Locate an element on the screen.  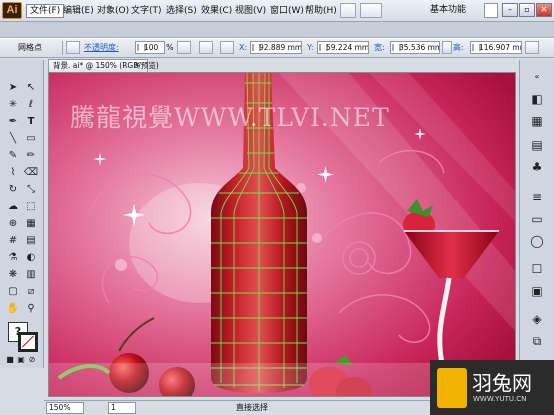
brand-url: WWW.YUTU.CN is located at coordinates (500, 399).